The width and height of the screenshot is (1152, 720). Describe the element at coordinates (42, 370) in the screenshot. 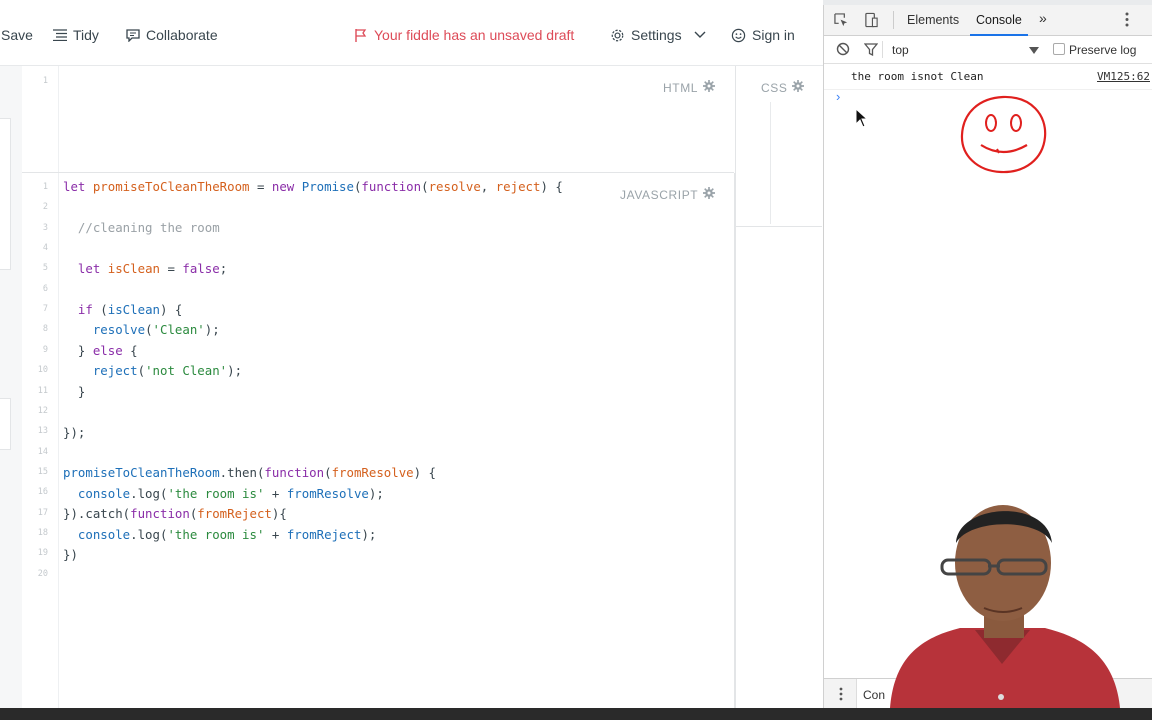

I see `line-number: 10` at that location.